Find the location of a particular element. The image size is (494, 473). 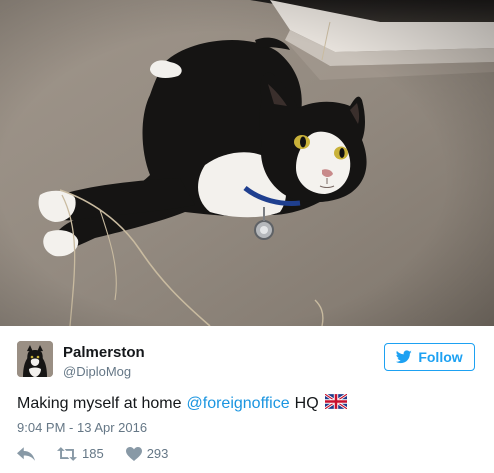

mention-link: @foreignoffice is located at coordinates (238, 404).